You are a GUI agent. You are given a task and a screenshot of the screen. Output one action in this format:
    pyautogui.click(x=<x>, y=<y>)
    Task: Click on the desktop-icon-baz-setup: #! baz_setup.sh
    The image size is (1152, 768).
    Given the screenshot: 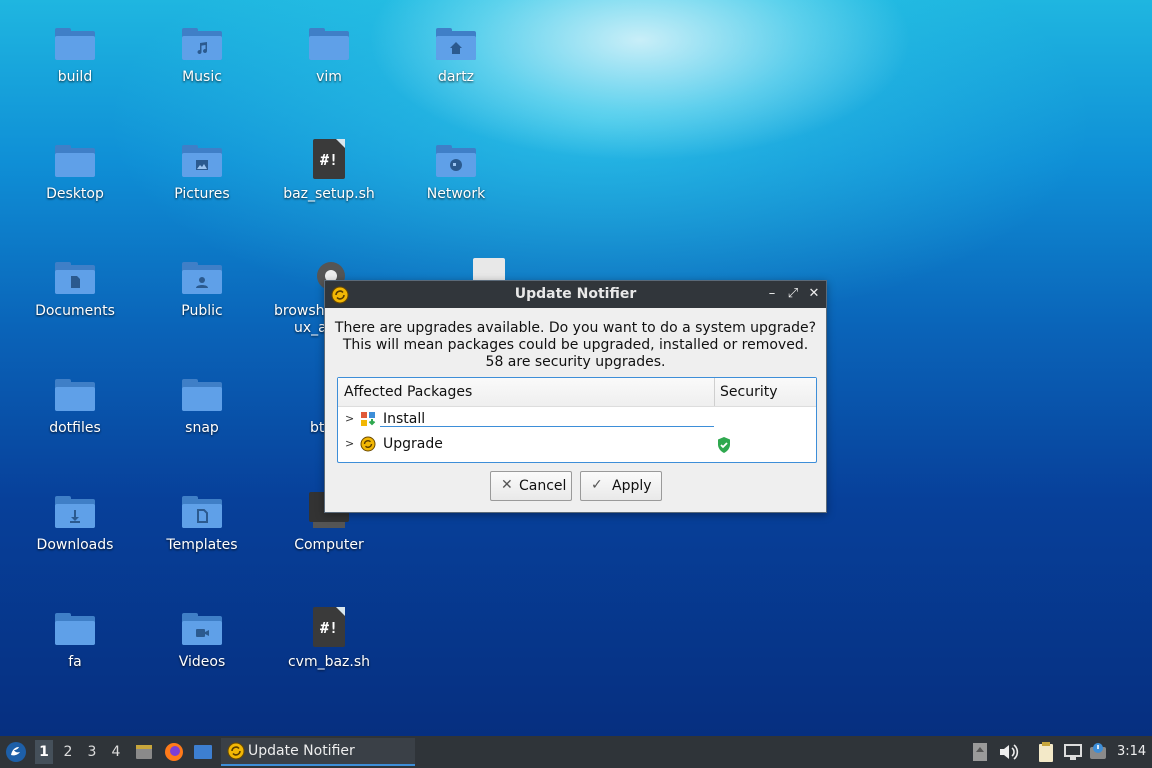 What is the action you would take?
    pyautogui.click(x=329, y=171)
    